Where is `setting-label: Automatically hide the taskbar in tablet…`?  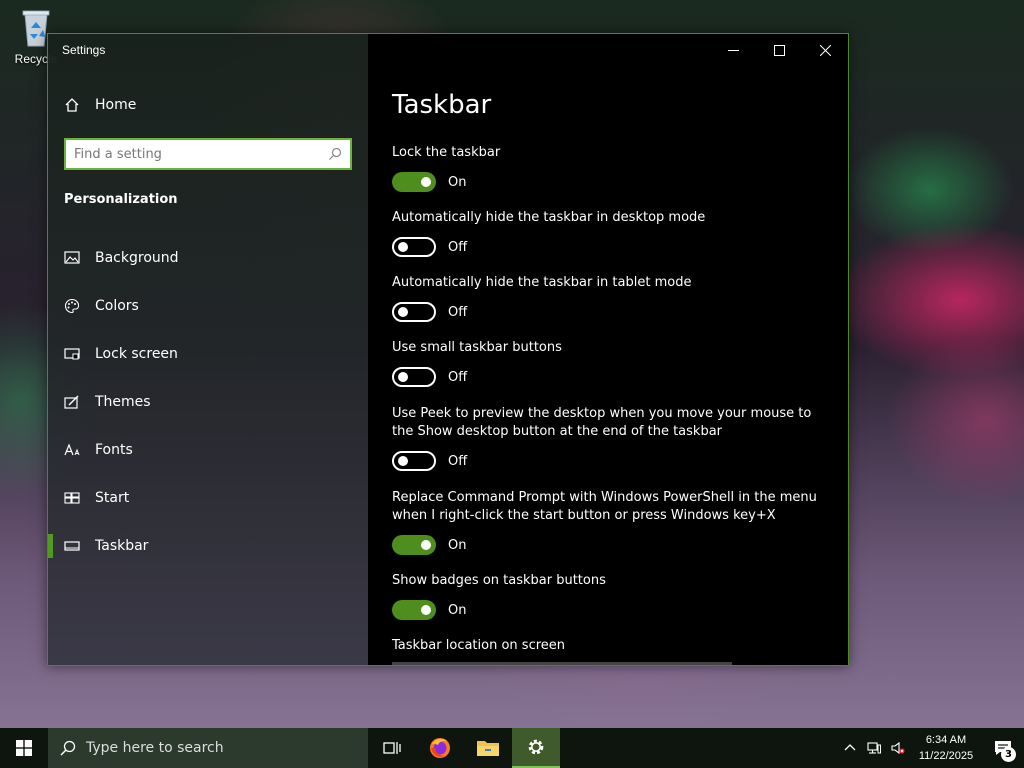
setting-label: Automatically hide the taskbar in tablet… is located at coordinates (542, 282).